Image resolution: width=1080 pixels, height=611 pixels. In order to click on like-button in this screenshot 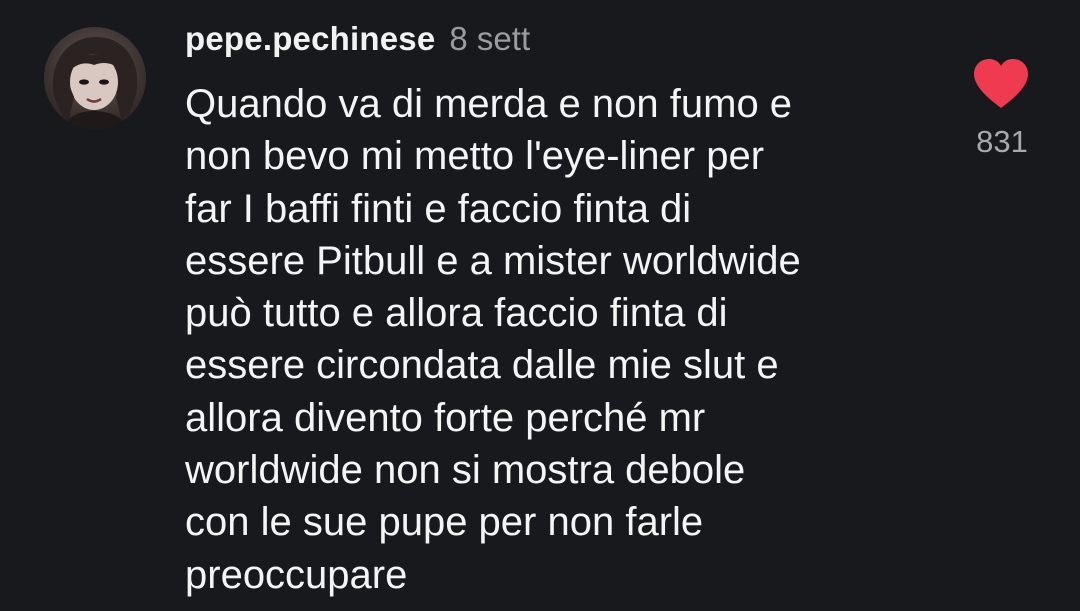, I will do `click(1001, 84)`.